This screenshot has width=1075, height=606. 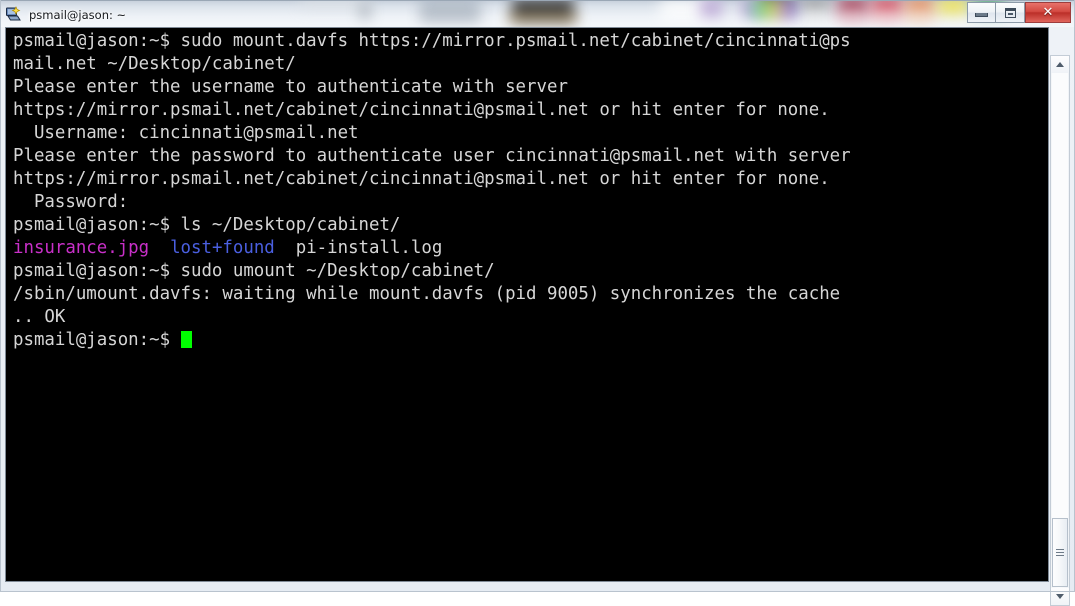 I want to click on terminal-text: Username: cincinnati@psmail.net, so click(x=186, y=133).